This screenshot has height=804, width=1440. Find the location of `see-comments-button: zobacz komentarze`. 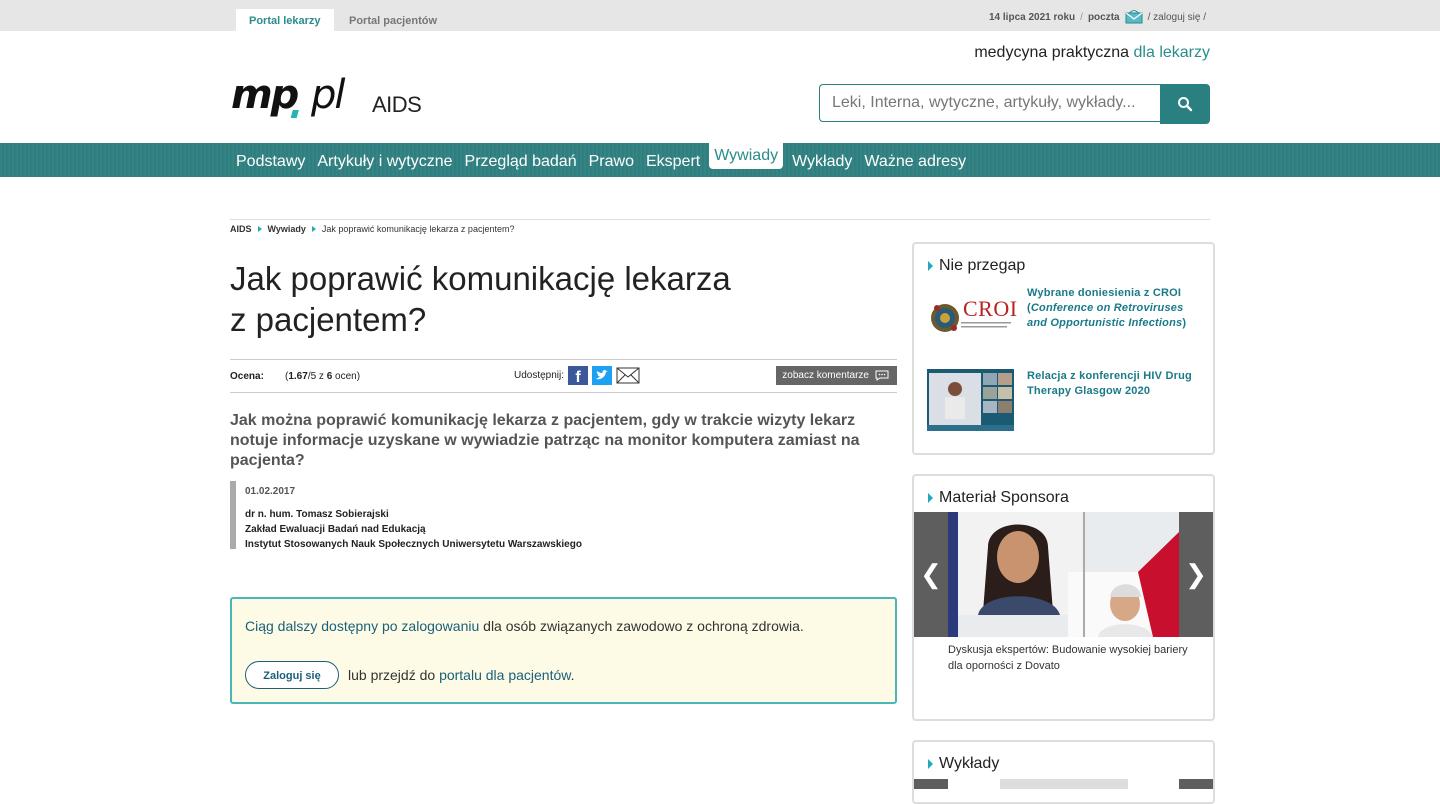

see-comments-button: zobacz komentarze is located at coordinates (836, 375).